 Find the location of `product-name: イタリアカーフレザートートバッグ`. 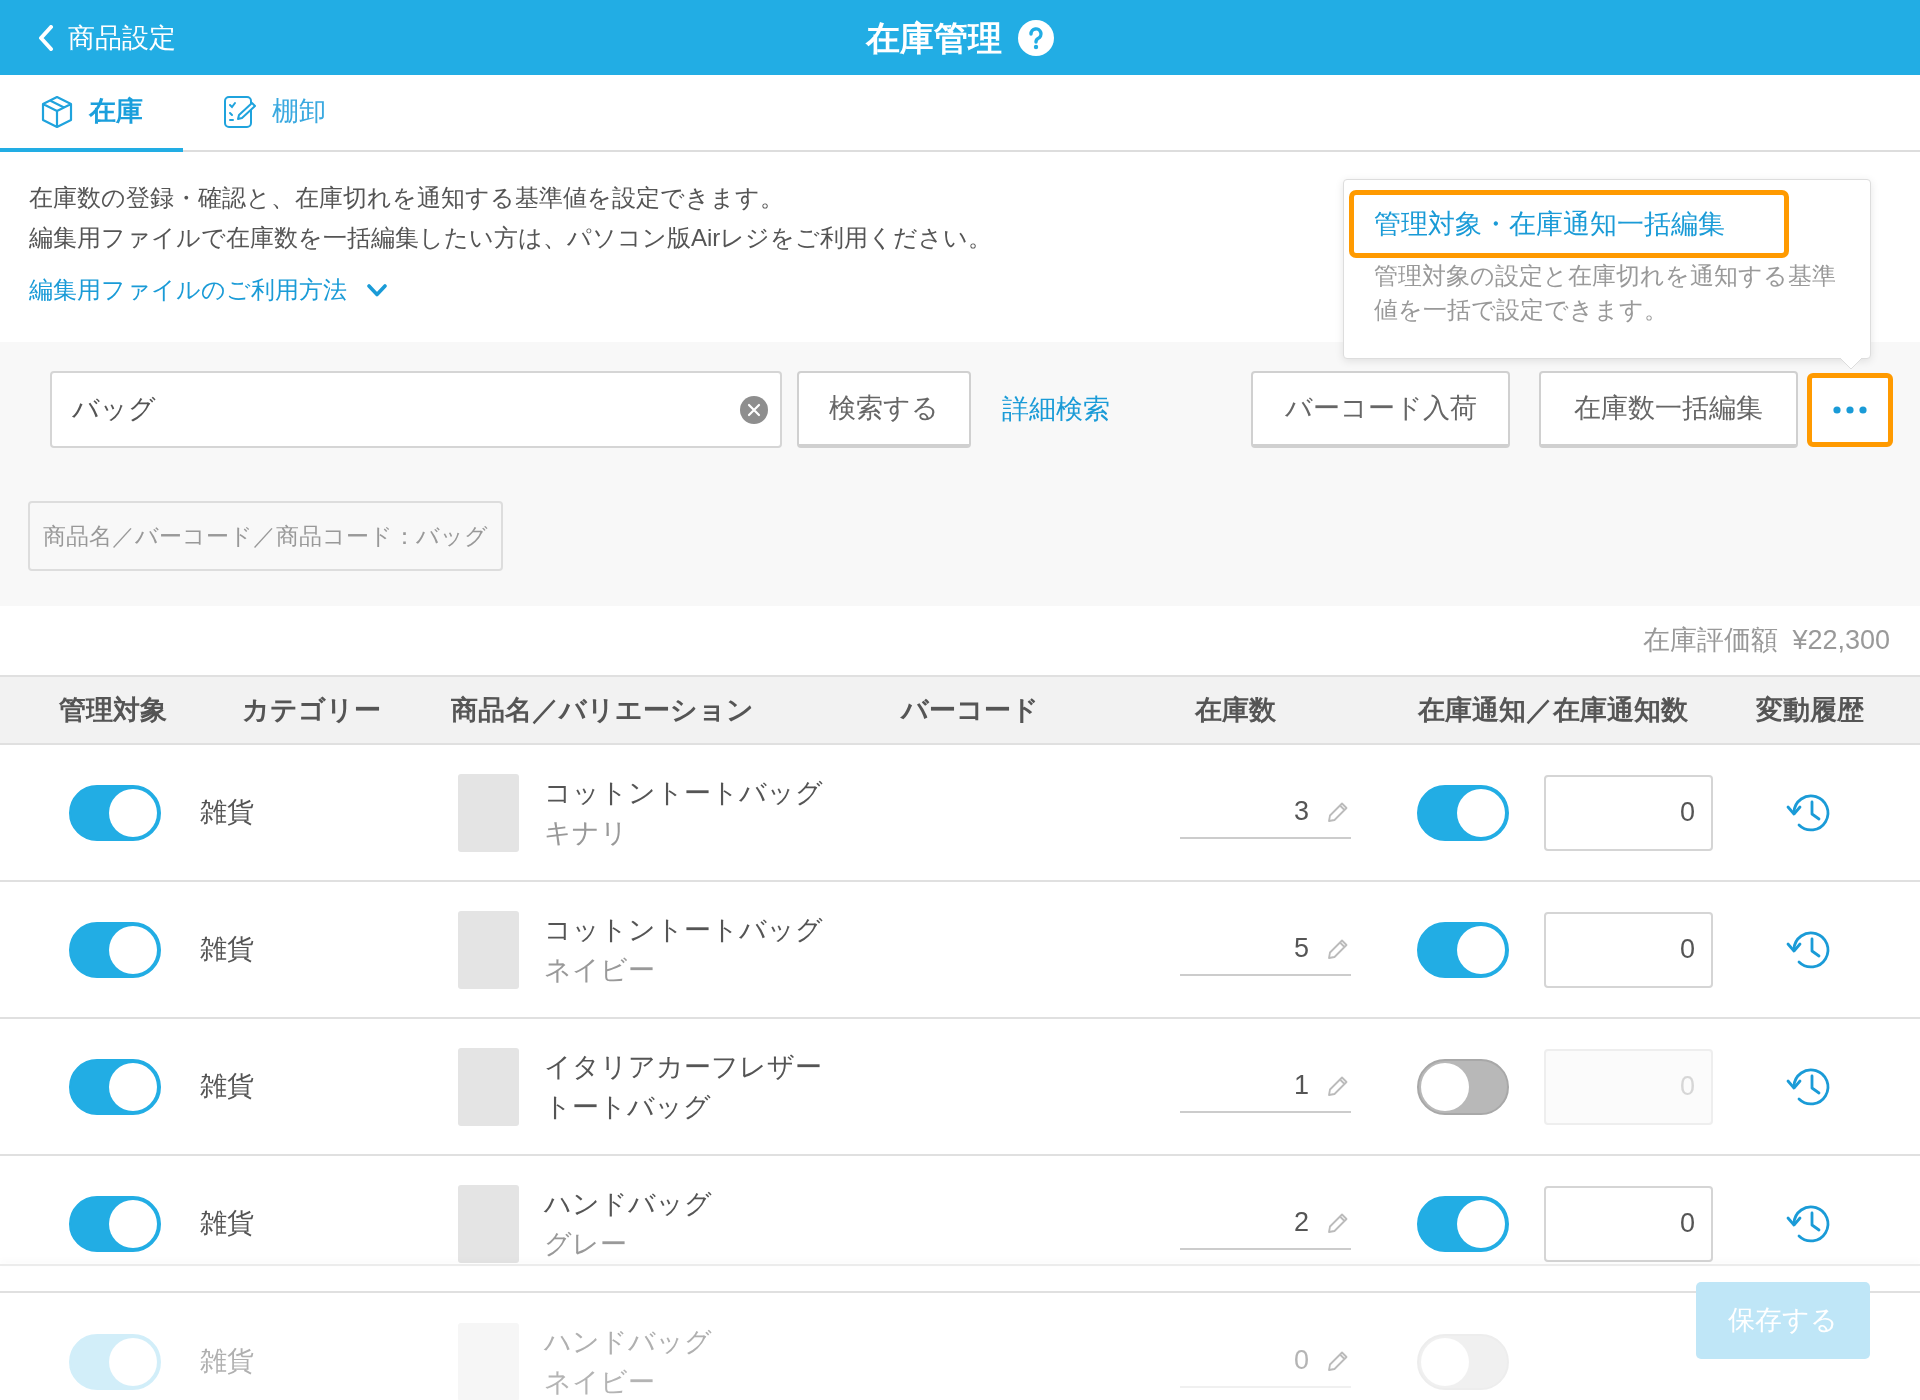

product-name: イタリアカーフレザートートバッグ is located at coordinates (683, 1087).